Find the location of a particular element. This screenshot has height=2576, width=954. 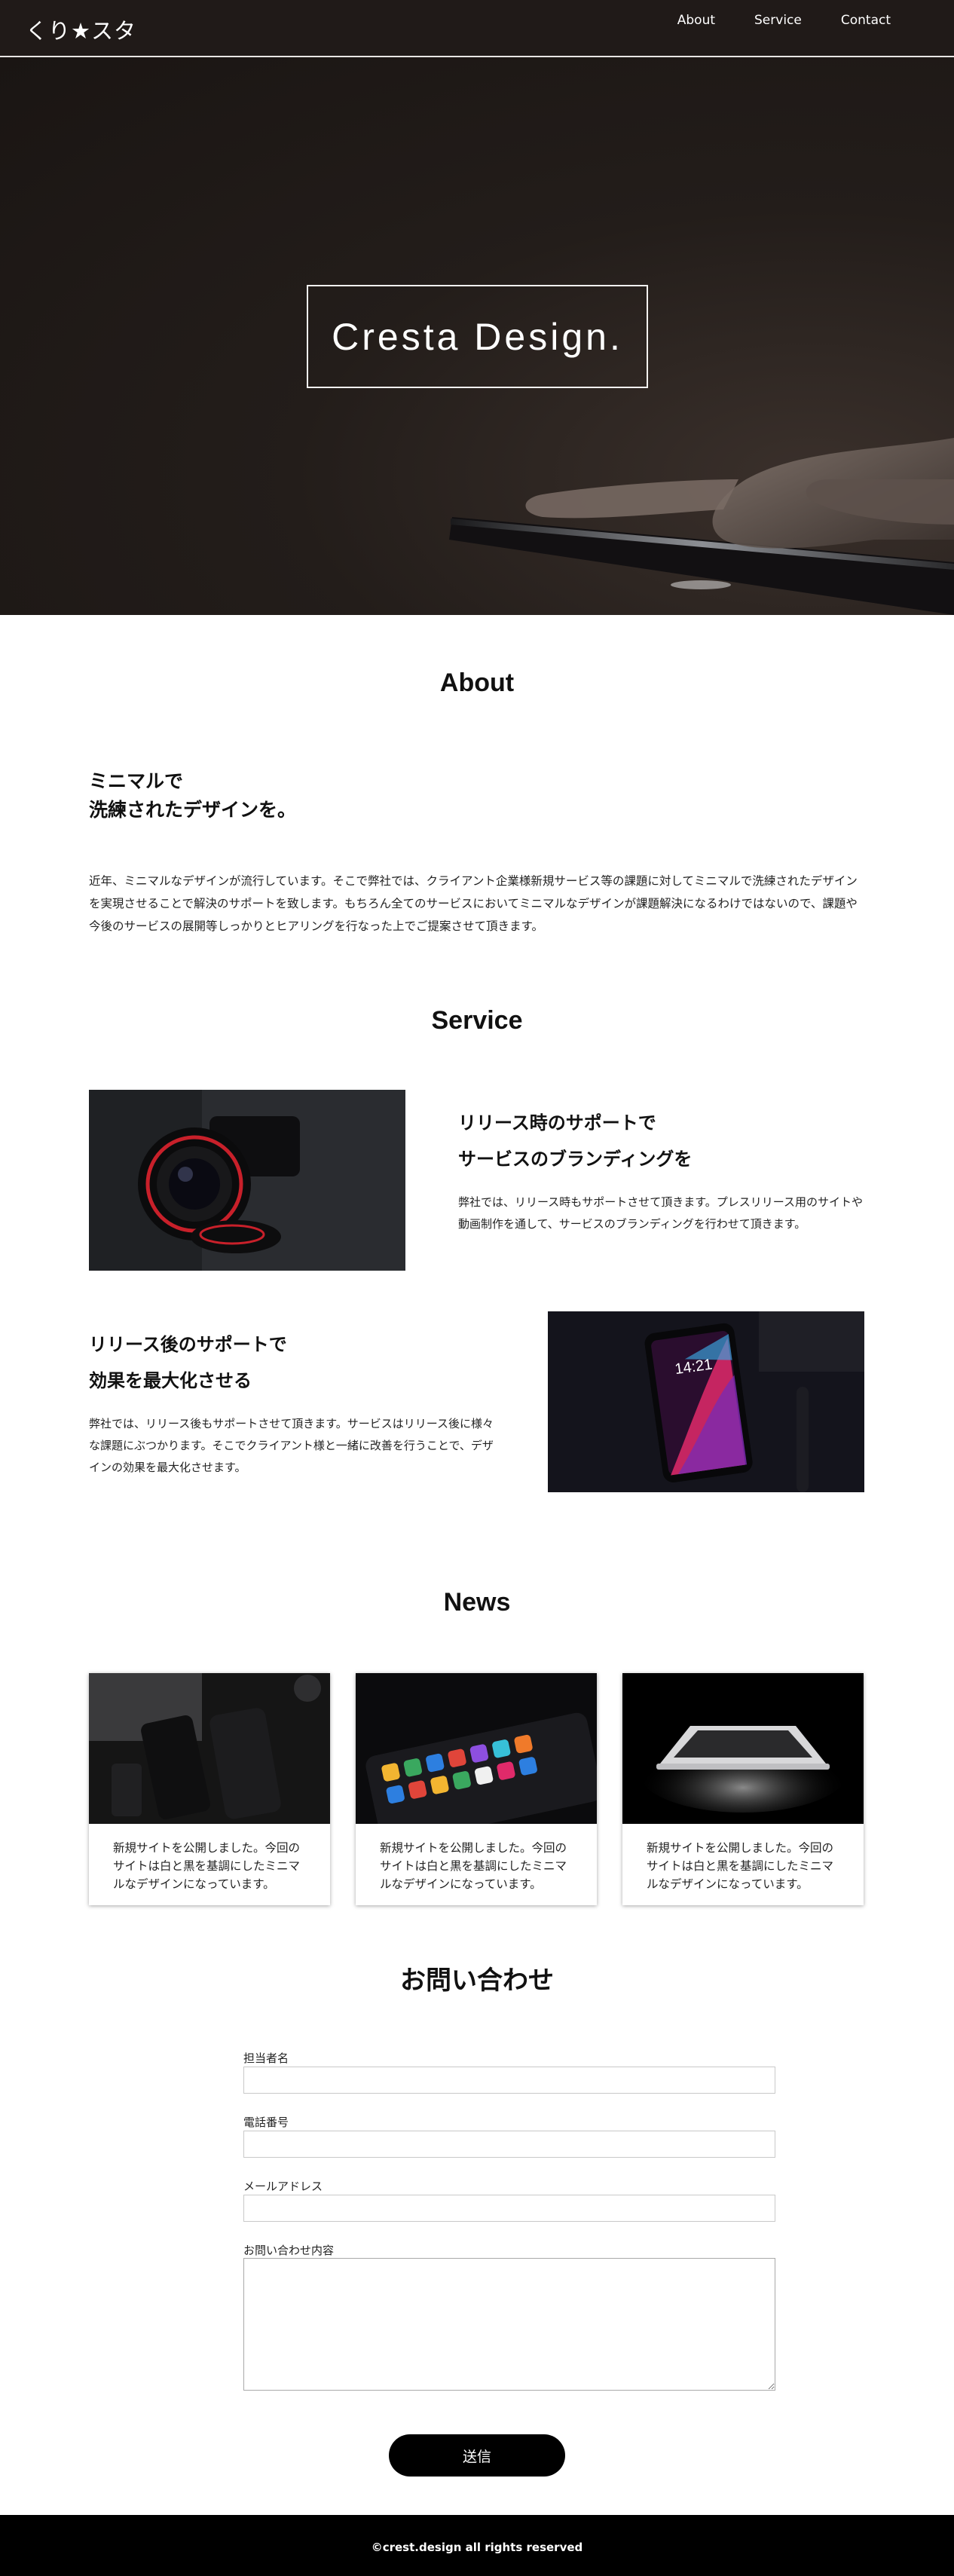

nav-link-service: Service is located at coordinates (778, 20).